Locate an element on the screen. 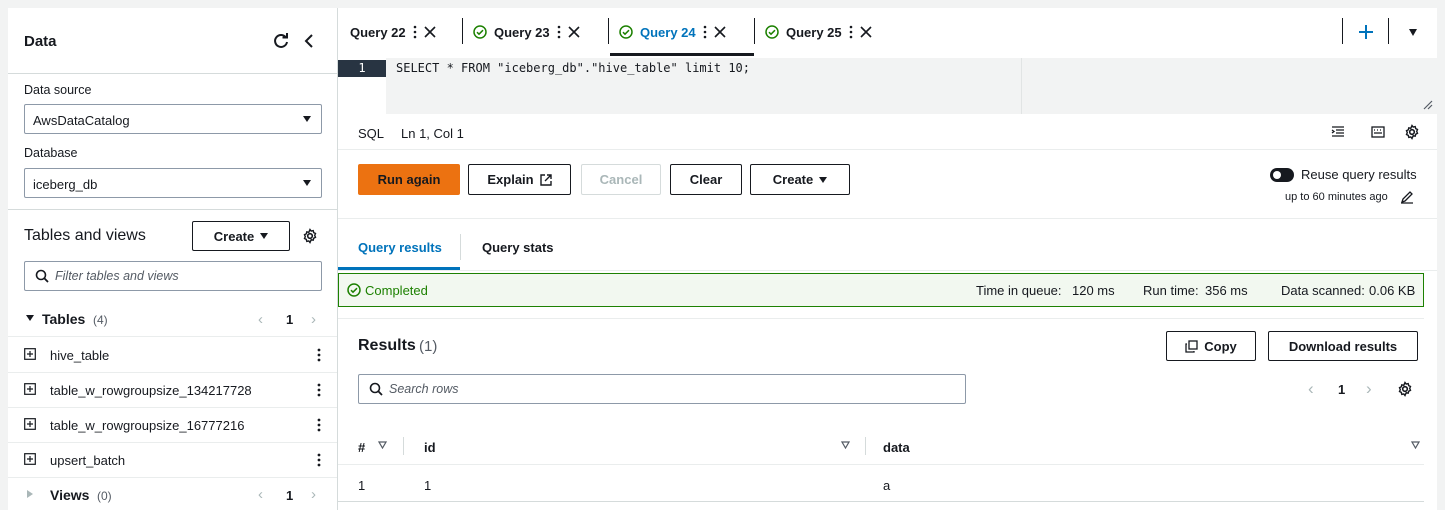  table-name: table_w_rowgroupsize_134217728 is located at coordinates (151, 390).